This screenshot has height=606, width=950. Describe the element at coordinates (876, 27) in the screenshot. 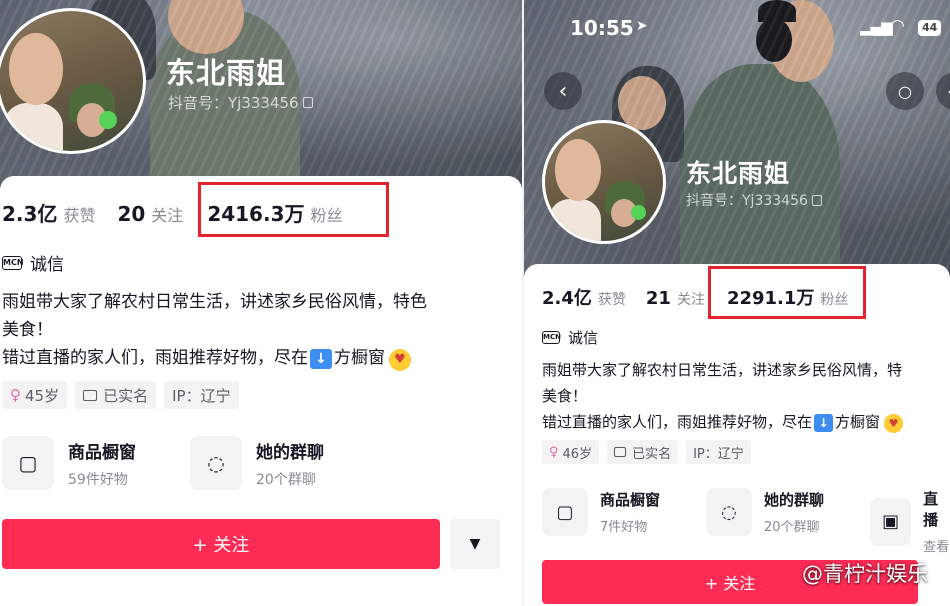

I see `signal-icon: ▂▄▆` at that location.